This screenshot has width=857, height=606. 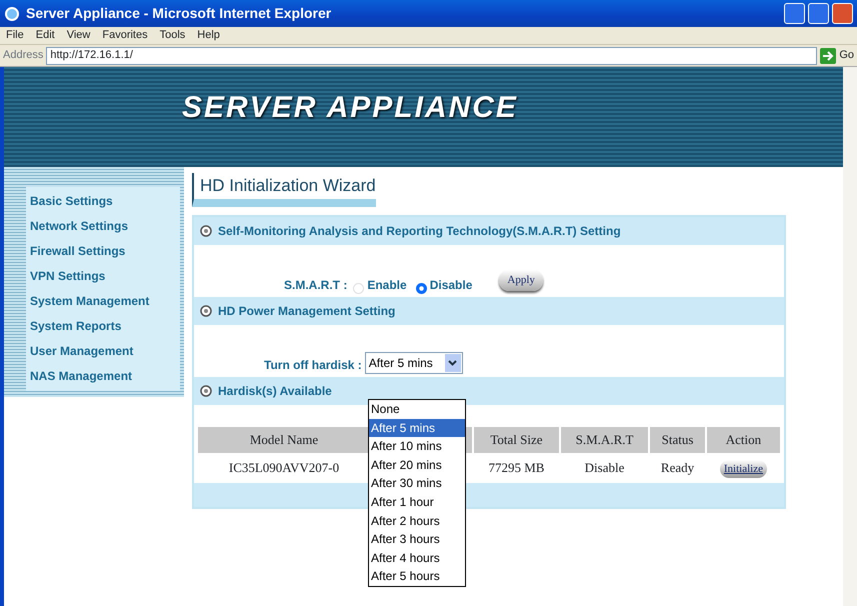 I want to click on minimize-button, so click(x=794, y=13).